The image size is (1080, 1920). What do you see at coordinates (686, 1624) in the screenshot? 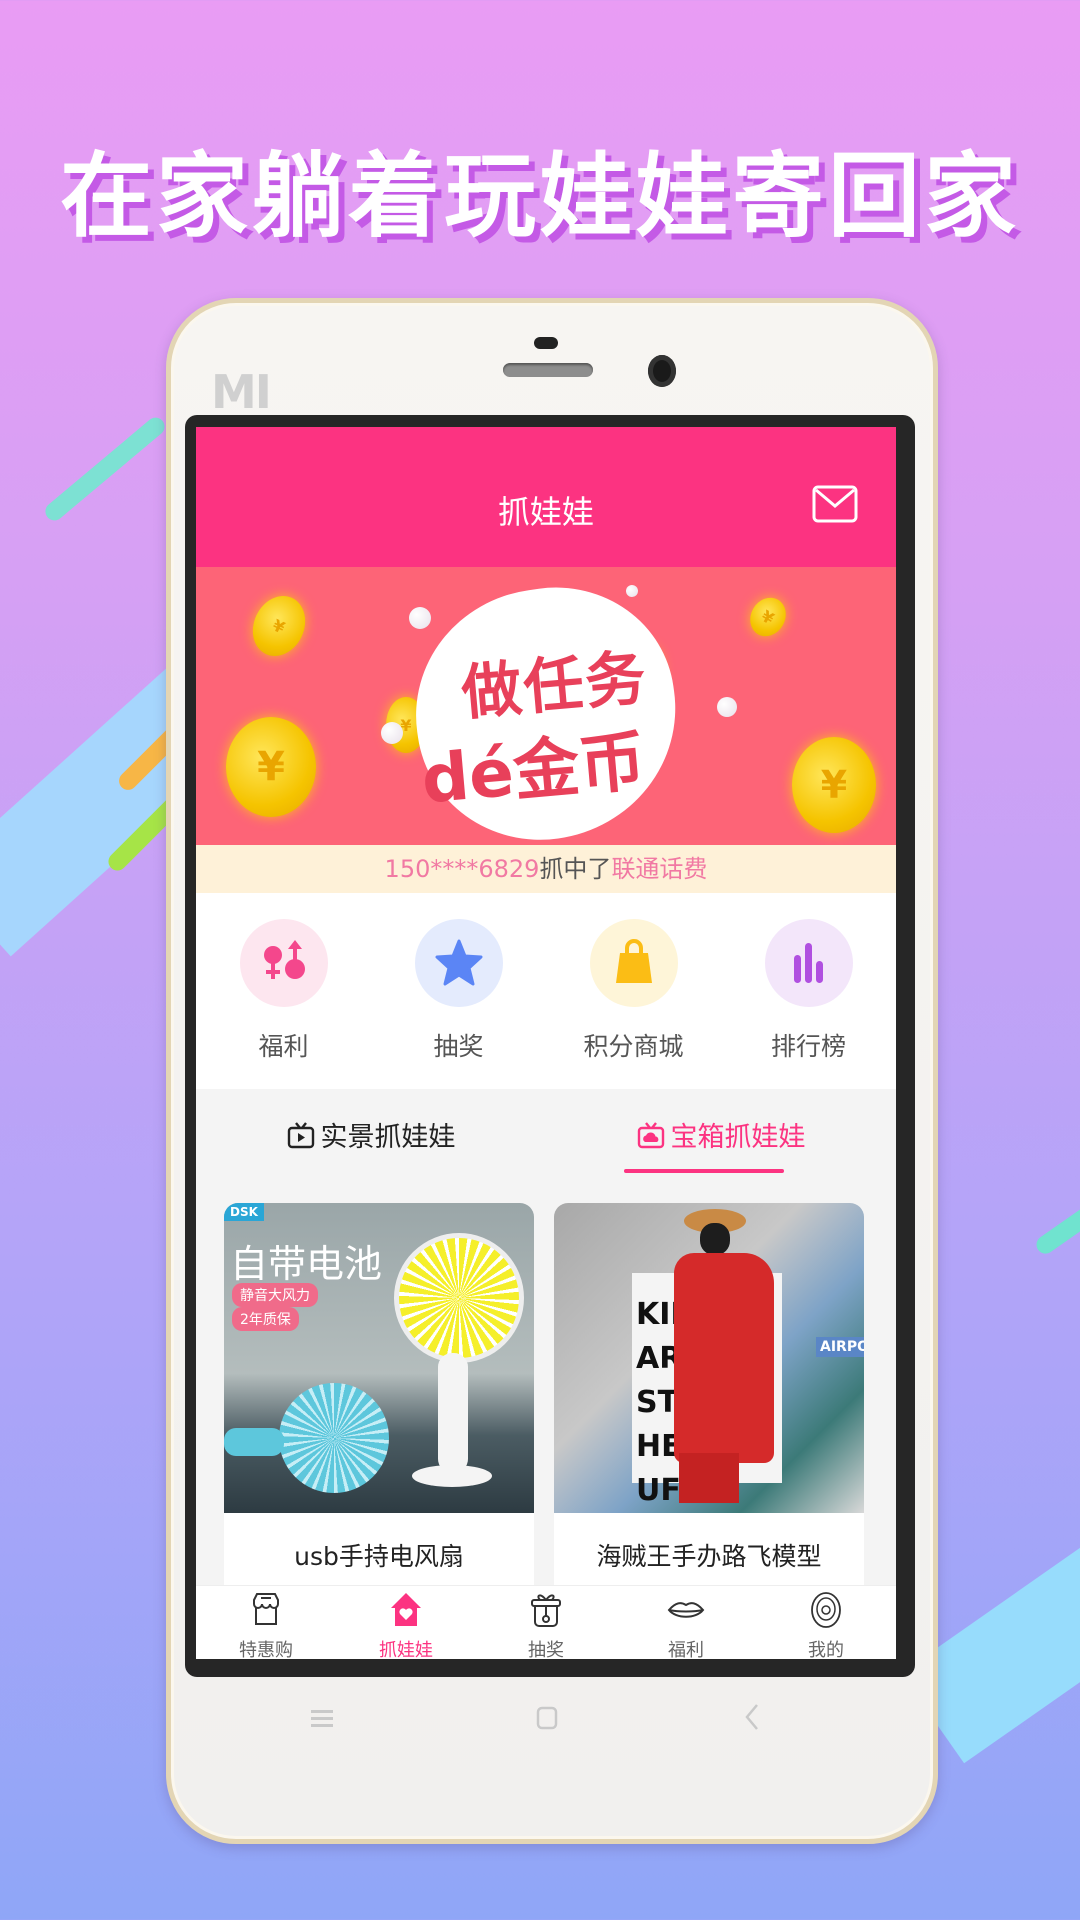
I see `tabbar-item-welfare: 福利` at bounding box center [686, 1624].